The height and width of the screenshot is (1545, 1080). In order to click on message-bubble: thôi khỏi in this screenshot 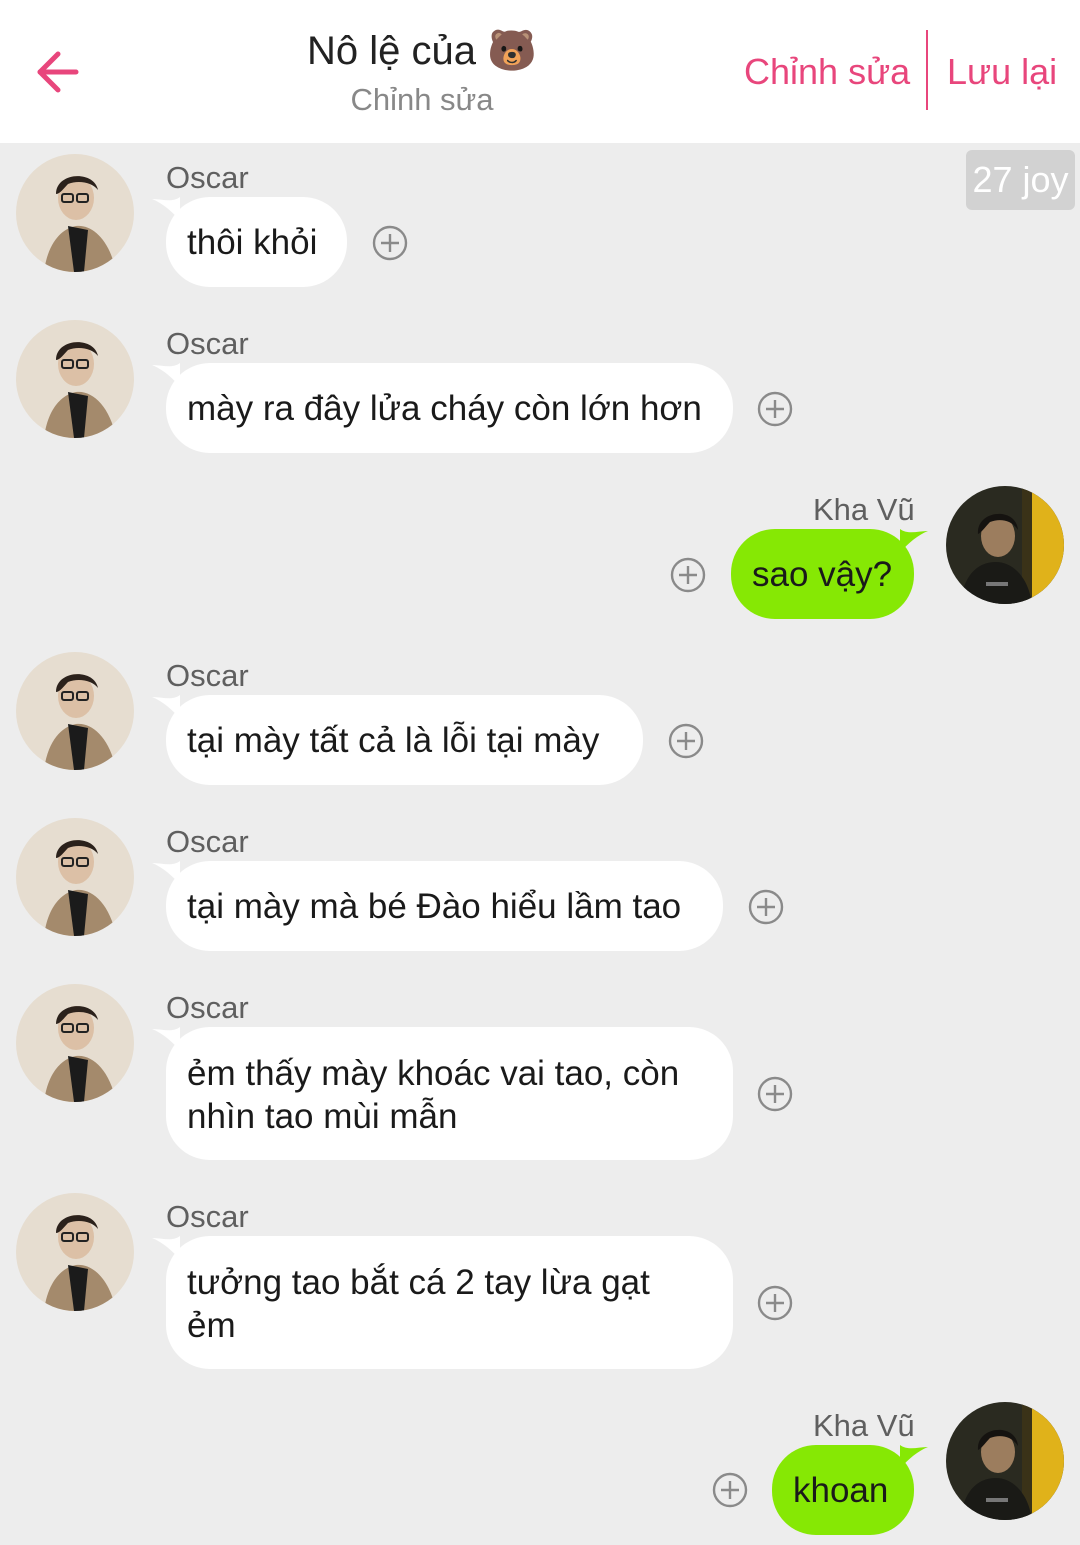, I will do `click(256, 242)`.